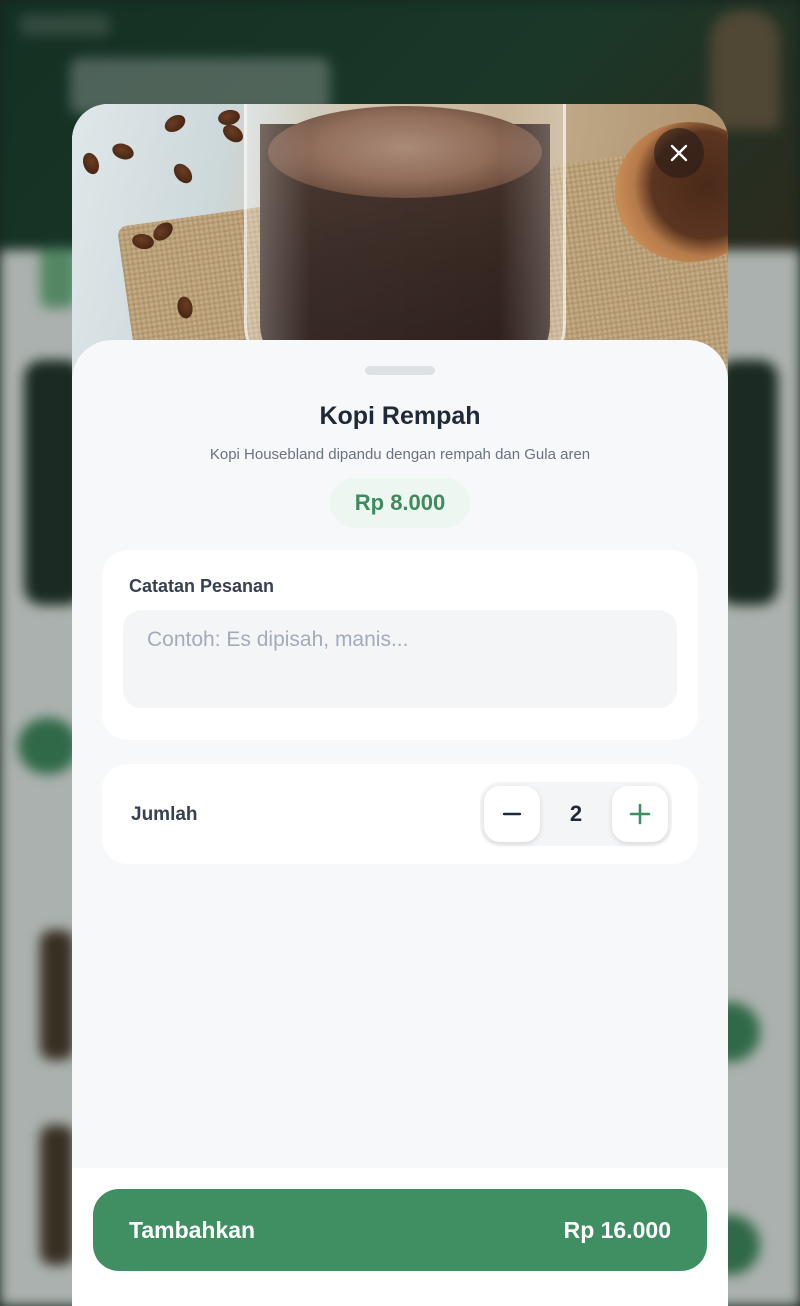  Describe the element at coordinates (164, 814) in the screenshot. I see `quantity-label: Jumlah` at that location.